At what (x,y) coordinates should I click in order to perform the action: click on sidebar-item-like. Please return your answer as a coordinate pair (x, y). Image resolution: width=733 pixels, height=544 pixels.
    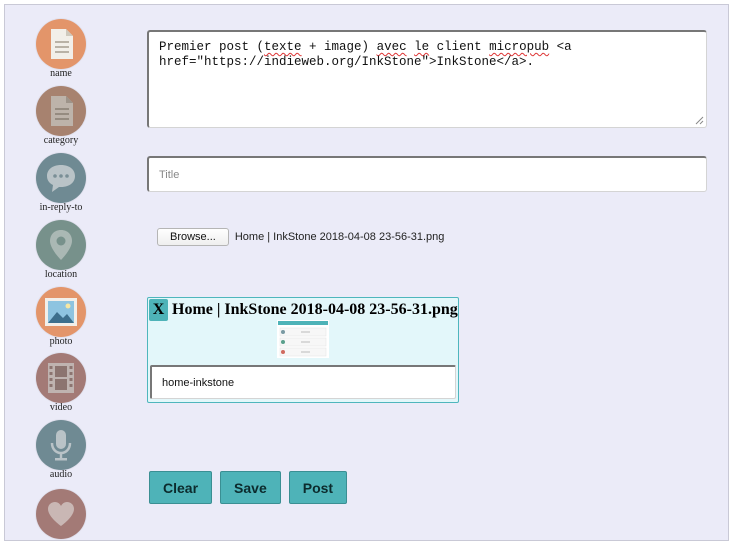
    Looking at the image, I should click on (61, 514).